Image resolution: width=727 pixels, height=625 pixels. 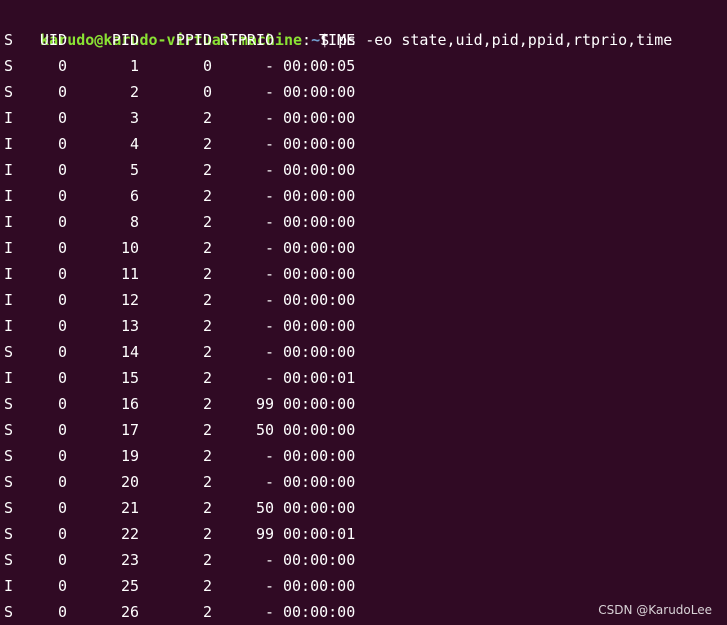 What do you see at coordinates (129, 430) in the screenshot?
I see `cell-pid: 17` at bounding box center [129, 430].